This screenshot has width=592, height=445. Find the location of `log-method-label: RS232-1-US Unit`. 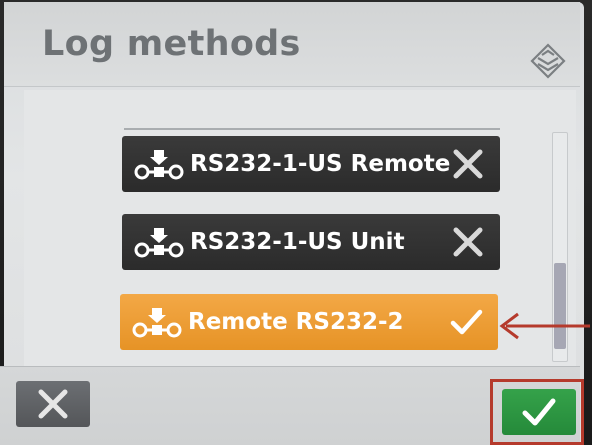

log-method-label: RS232-1-US Unit is located at coordinates (297, 242).